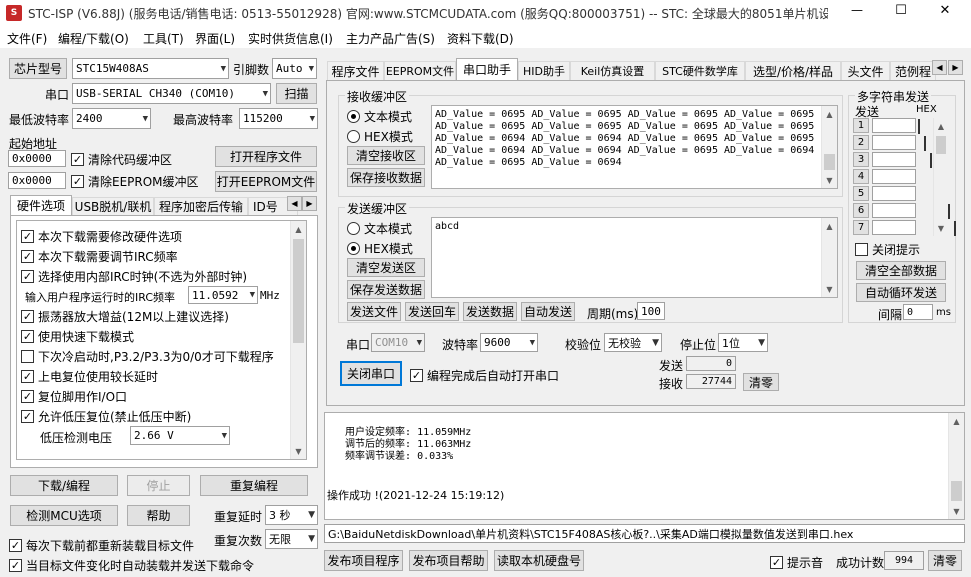  What do you see at coordinates (420, 70) in the screenshot?
I see `tab-eeprom-file: EEPROM文件` at bounding box center [420, 70].